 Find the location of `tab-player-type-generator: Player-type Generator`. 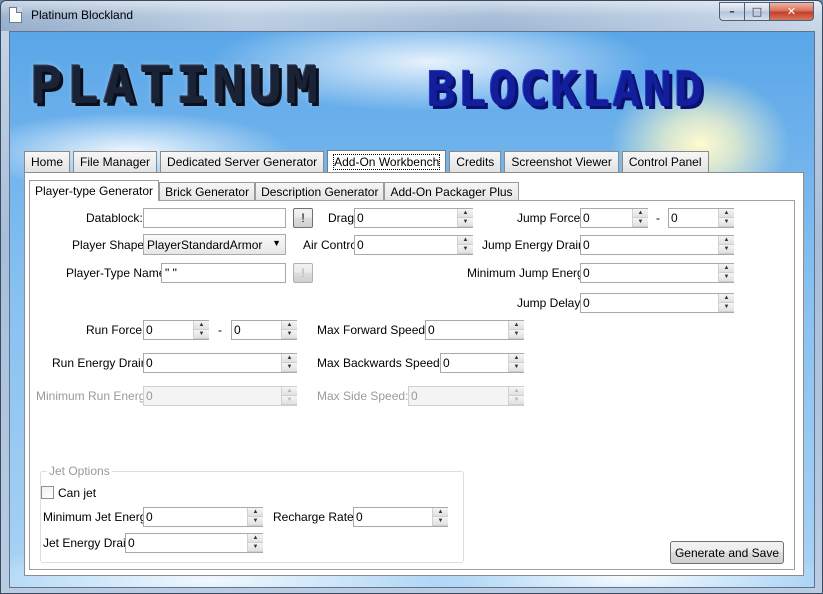

tab-player-type-generator: Player-type Generator is located at coordinates (94, 190).